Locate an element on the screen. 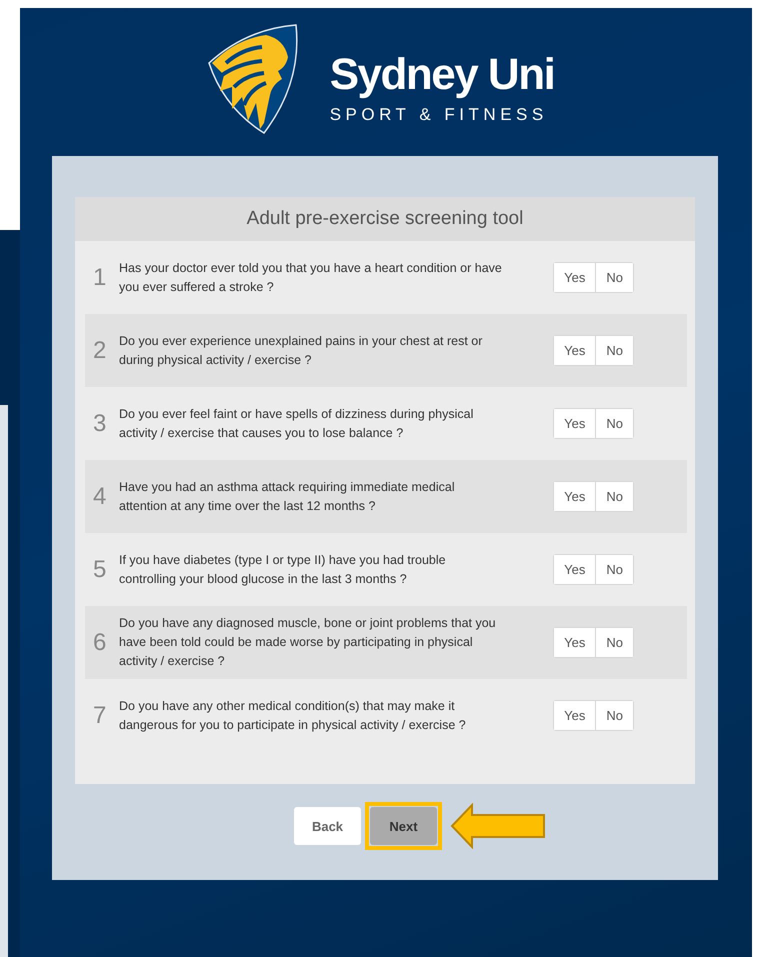  nav-button: Back is located at coordinates (327, 826).